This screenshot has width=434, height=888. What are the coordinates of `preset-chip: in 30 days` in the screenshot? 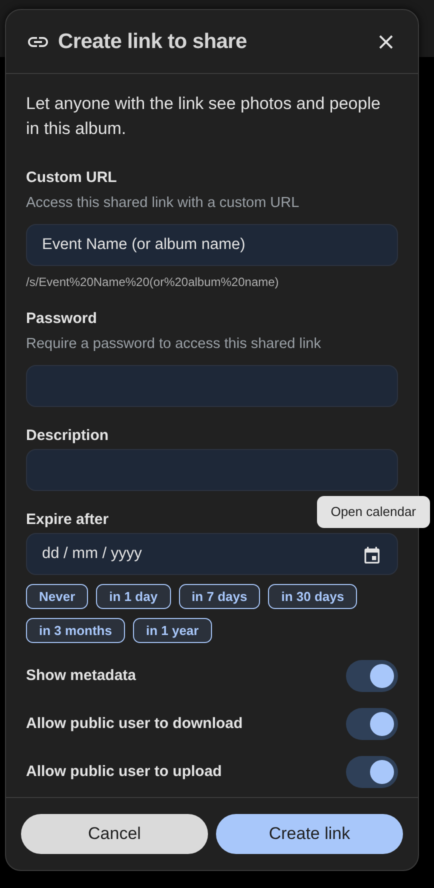 It's located at (313, 596).